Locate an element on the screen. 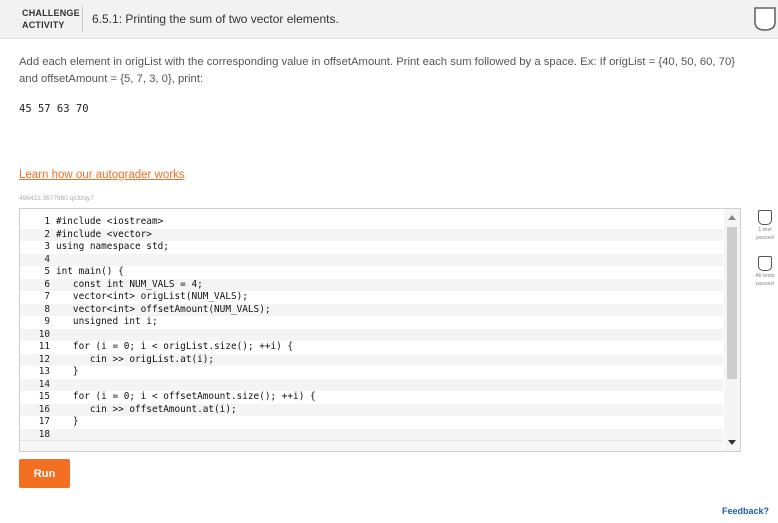  line-number: 6 is located at coordinates (47, 284).